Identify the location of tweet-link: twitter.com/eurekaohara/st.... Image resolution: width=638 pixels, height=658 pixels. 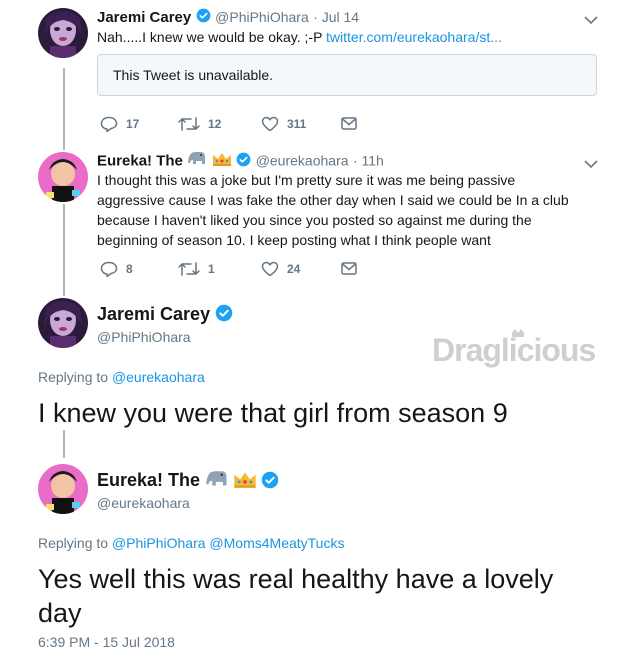
(414, 37).